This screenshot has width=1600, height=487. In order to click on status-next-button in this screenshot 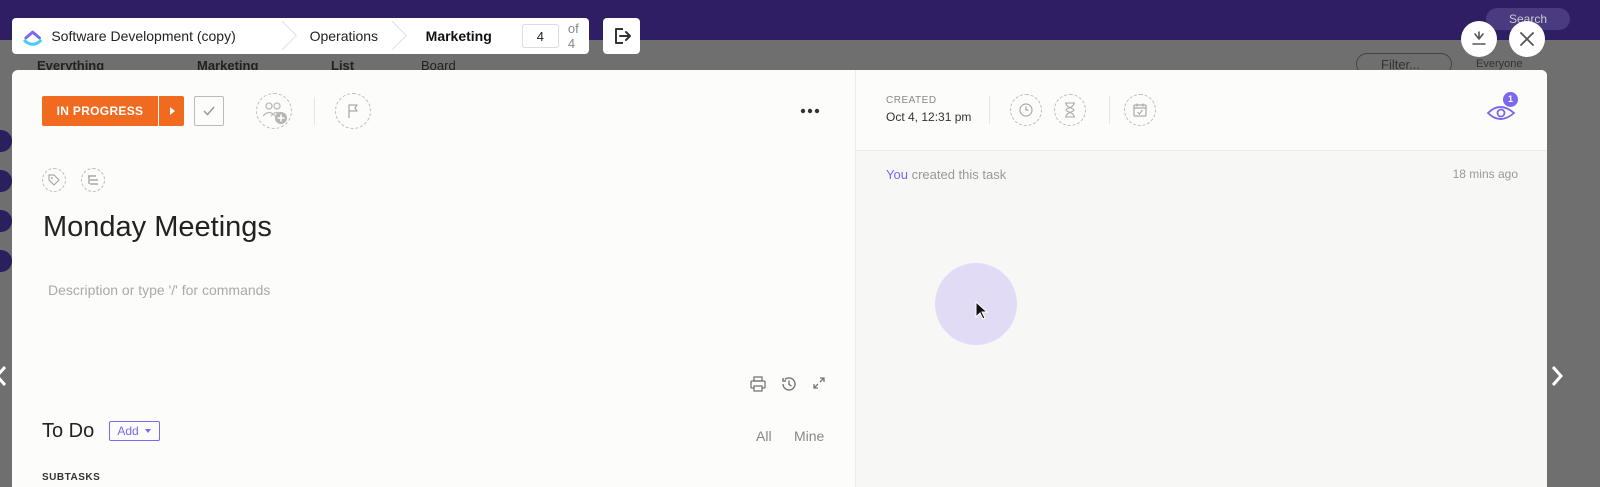, I will do `click(171, 111)`.